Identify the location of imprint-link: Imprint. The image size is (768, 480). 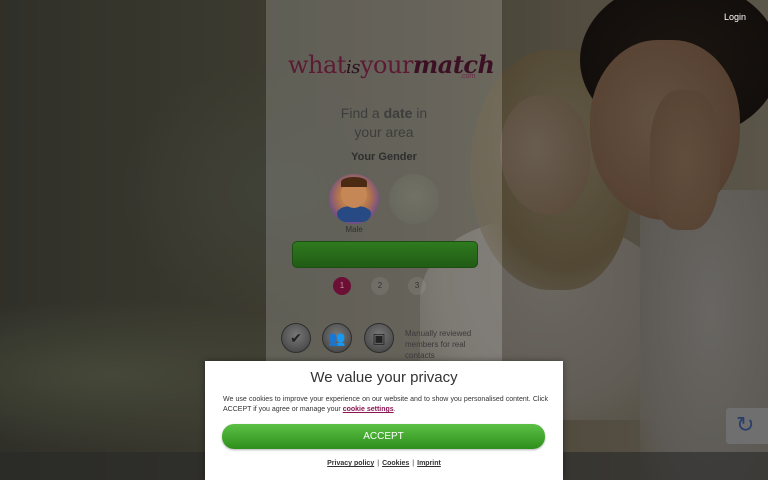
(429, 463).